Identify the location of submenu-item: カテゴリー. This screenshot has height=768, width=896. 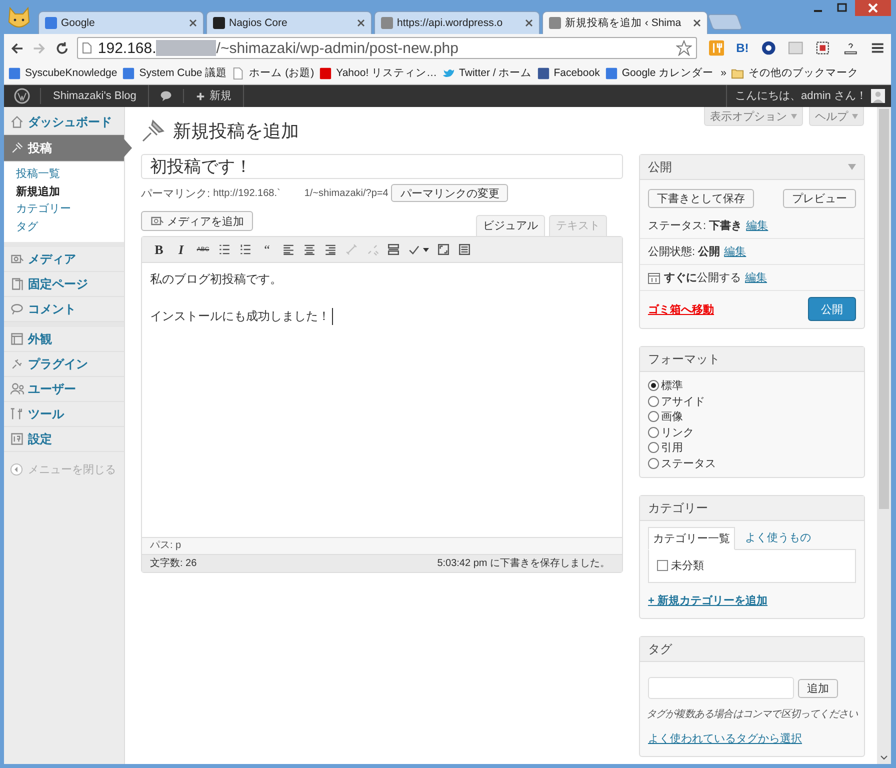
(64, 209).